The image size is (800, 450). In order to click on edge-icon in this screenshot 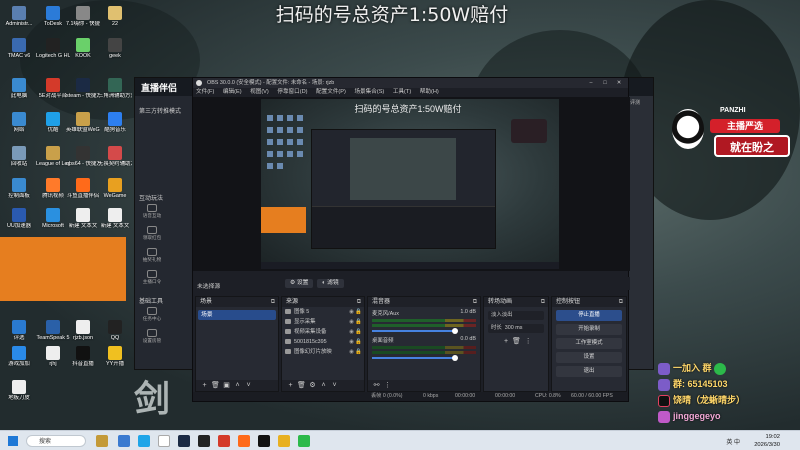, I will do `click(144, 441)`.